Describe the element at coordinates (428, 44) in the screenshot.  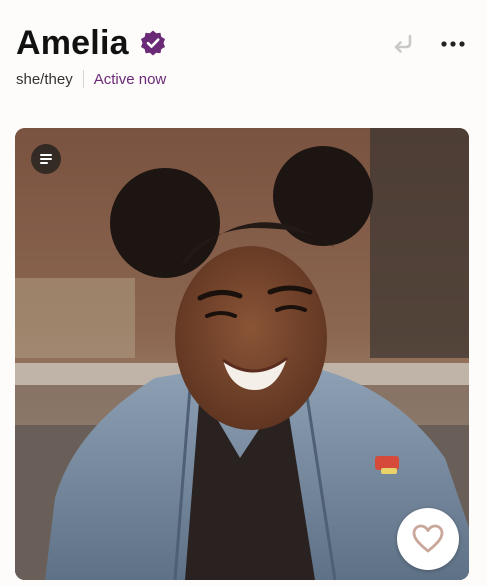
I see `header-actions` at that location.